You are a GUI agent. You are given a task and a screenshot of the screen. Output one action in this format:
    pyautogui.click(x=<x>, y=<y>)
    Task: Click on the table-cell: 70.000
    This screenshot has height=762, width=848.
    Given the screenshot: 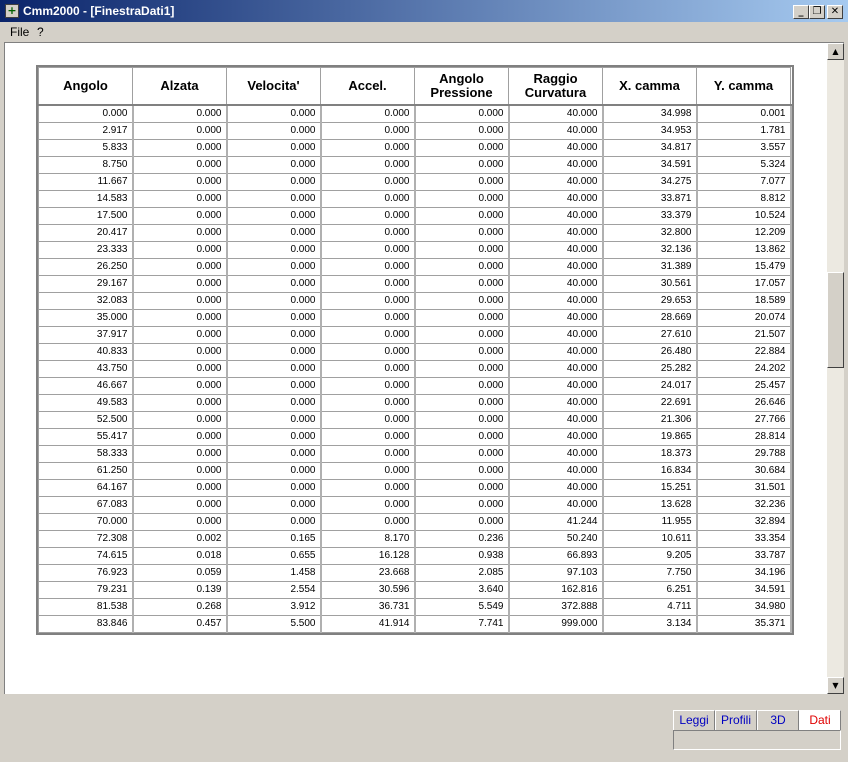 What is the action you would take?
    pyautogui.click(x=86, y=521)
    